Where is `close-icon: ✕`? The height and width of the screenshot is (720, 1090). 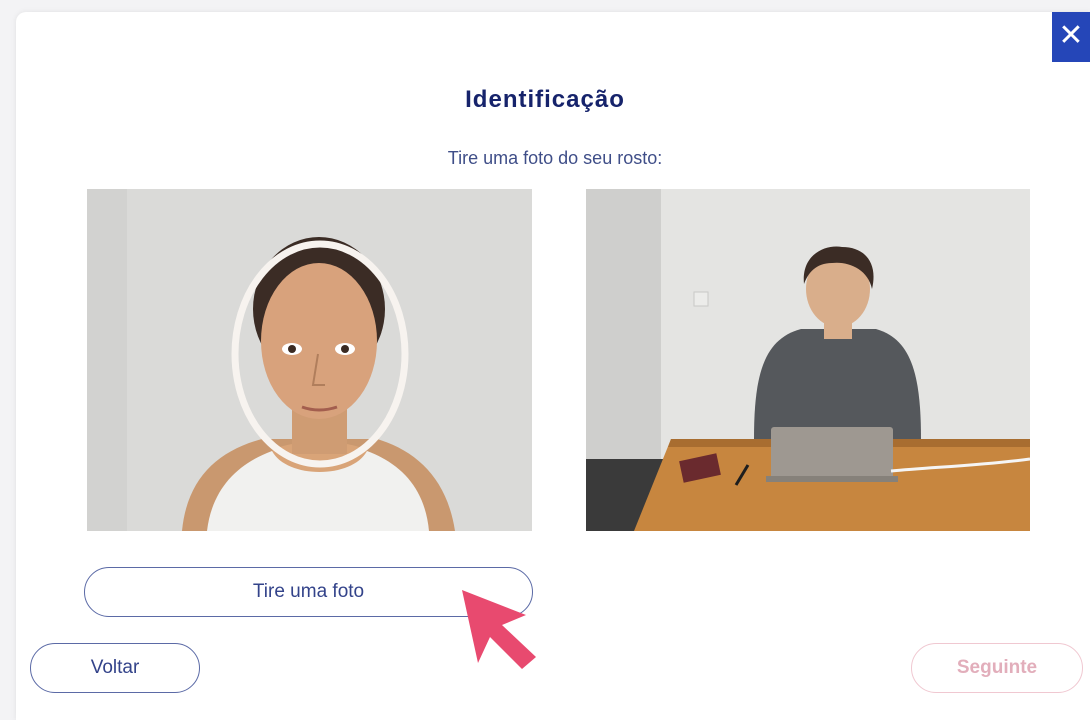 close-icon: ✕ is located at coordinates (1071, 35).